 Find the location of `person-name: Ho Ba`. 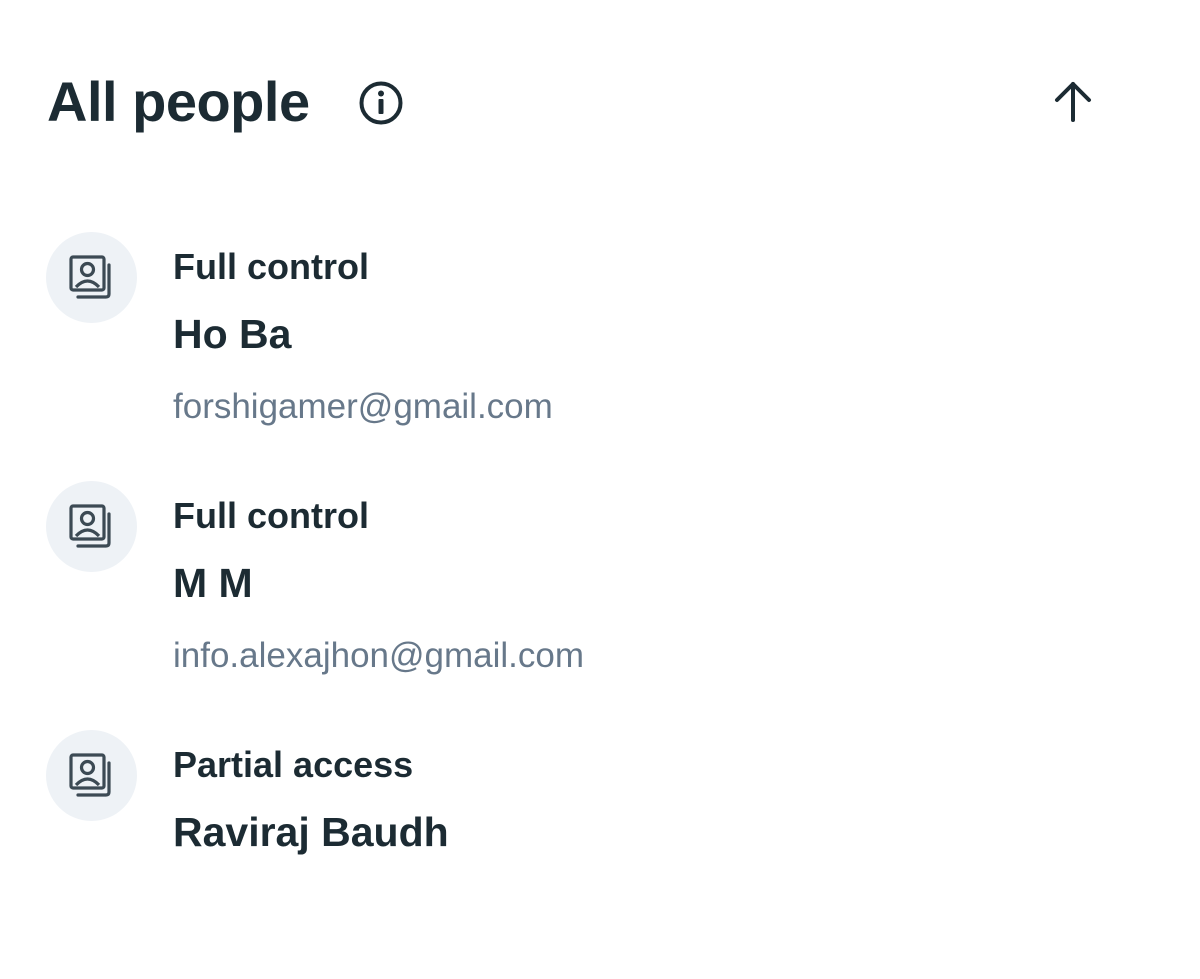

person-name: Ho Ba is located at coordinates (232, 334).